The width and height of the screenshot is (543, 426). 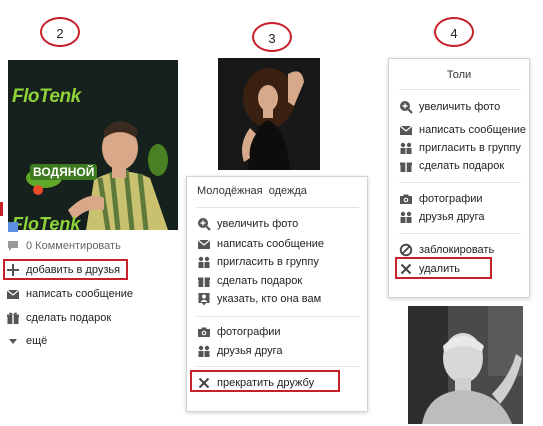 I want to click on profile-photo-toli, so click(x=465, y=365).